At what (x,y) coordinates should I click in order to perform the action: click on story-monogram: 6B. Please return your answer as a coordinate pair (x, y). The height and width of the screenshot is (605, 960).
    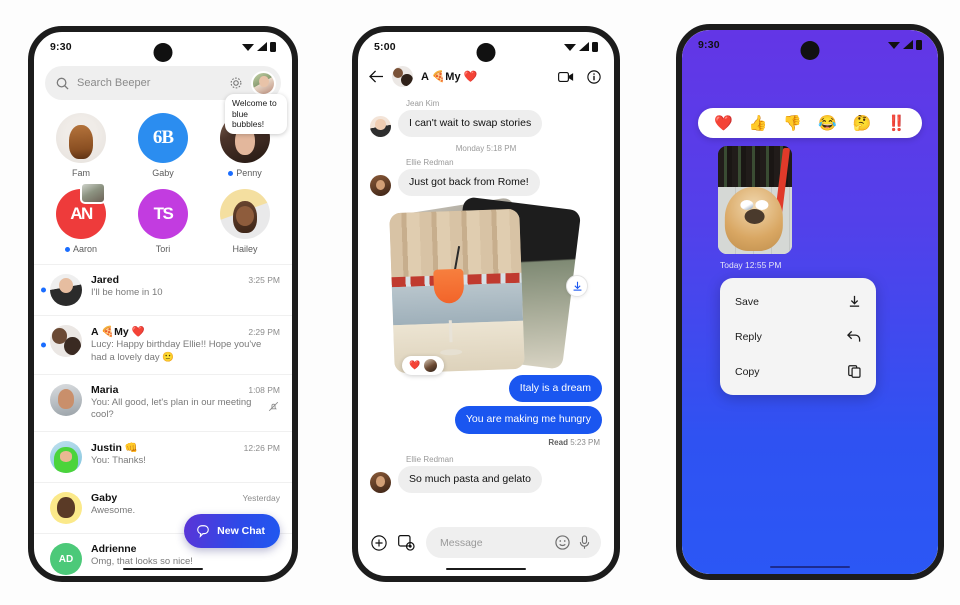
    Looking at the image, I should click on (163, 137).